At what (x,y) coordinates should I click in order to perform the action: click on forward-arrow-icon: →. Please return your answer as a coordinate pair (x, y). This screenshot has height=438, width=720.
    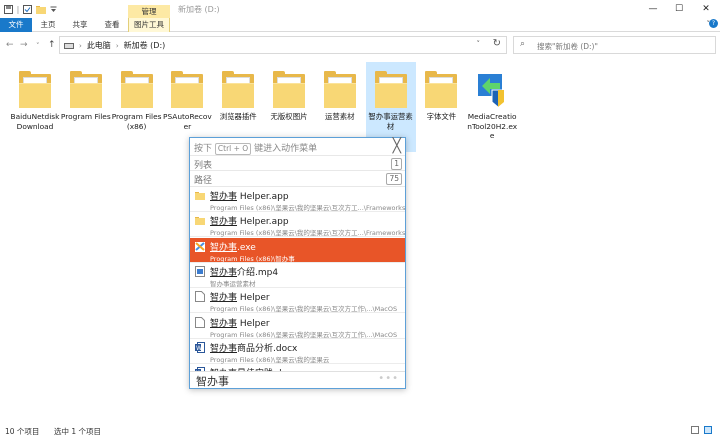
    Looking at the image, I should click on (24, 45).